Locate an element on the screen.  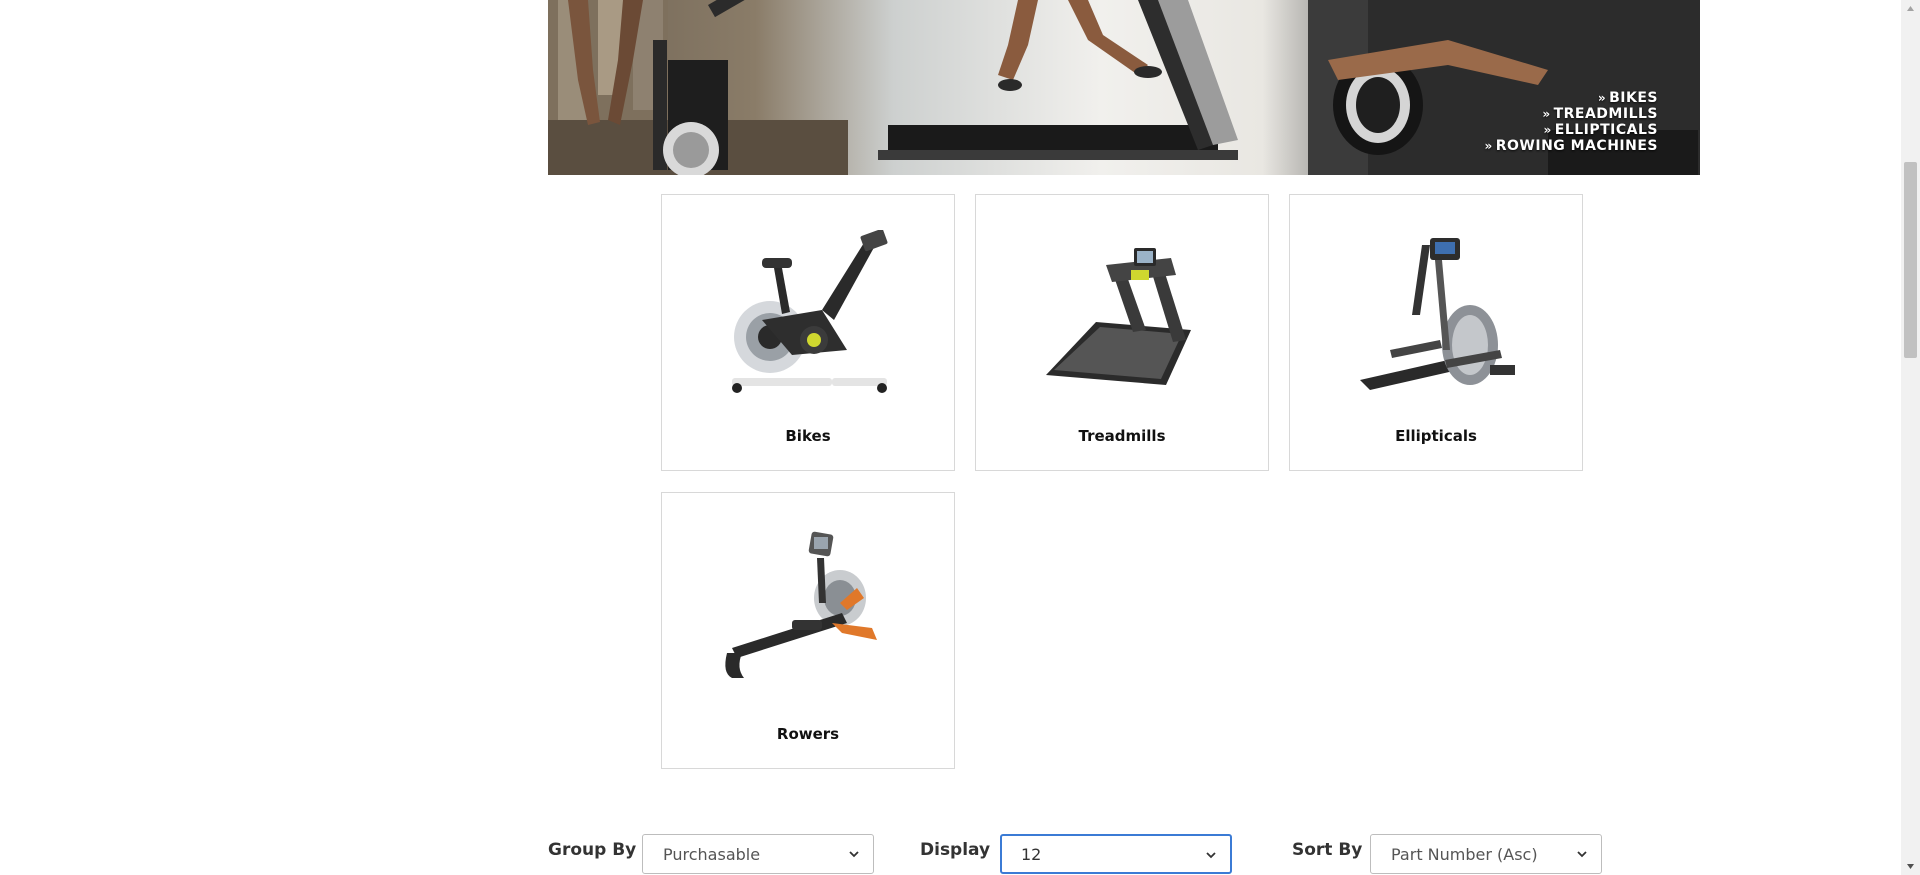
group-by-label: Group By is located at coordinates (592, 850).